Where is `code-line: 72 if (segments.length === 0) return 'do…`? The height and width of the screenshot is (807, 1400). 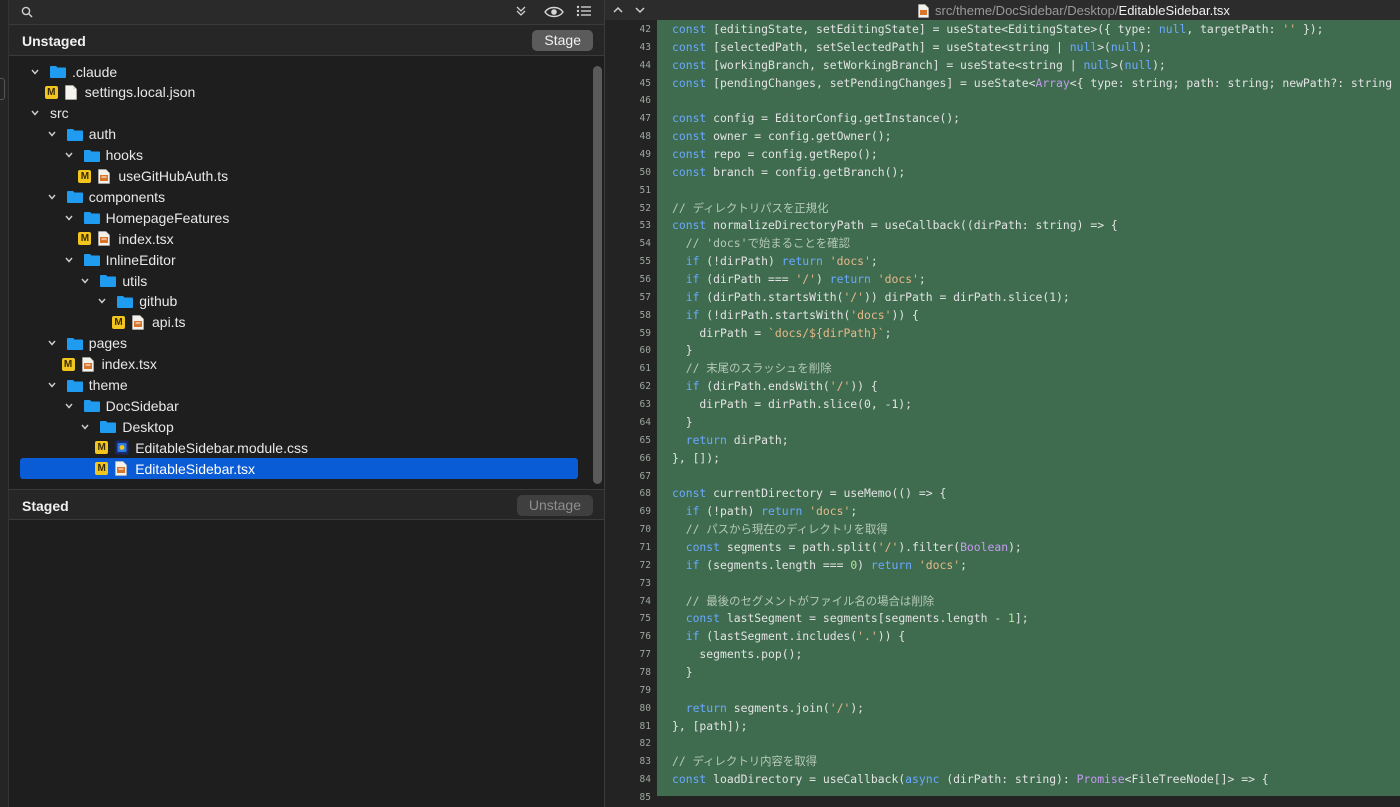
code-line: 72 if (segments.length === 0) return 'do… is located at coordinates (1002, 566).